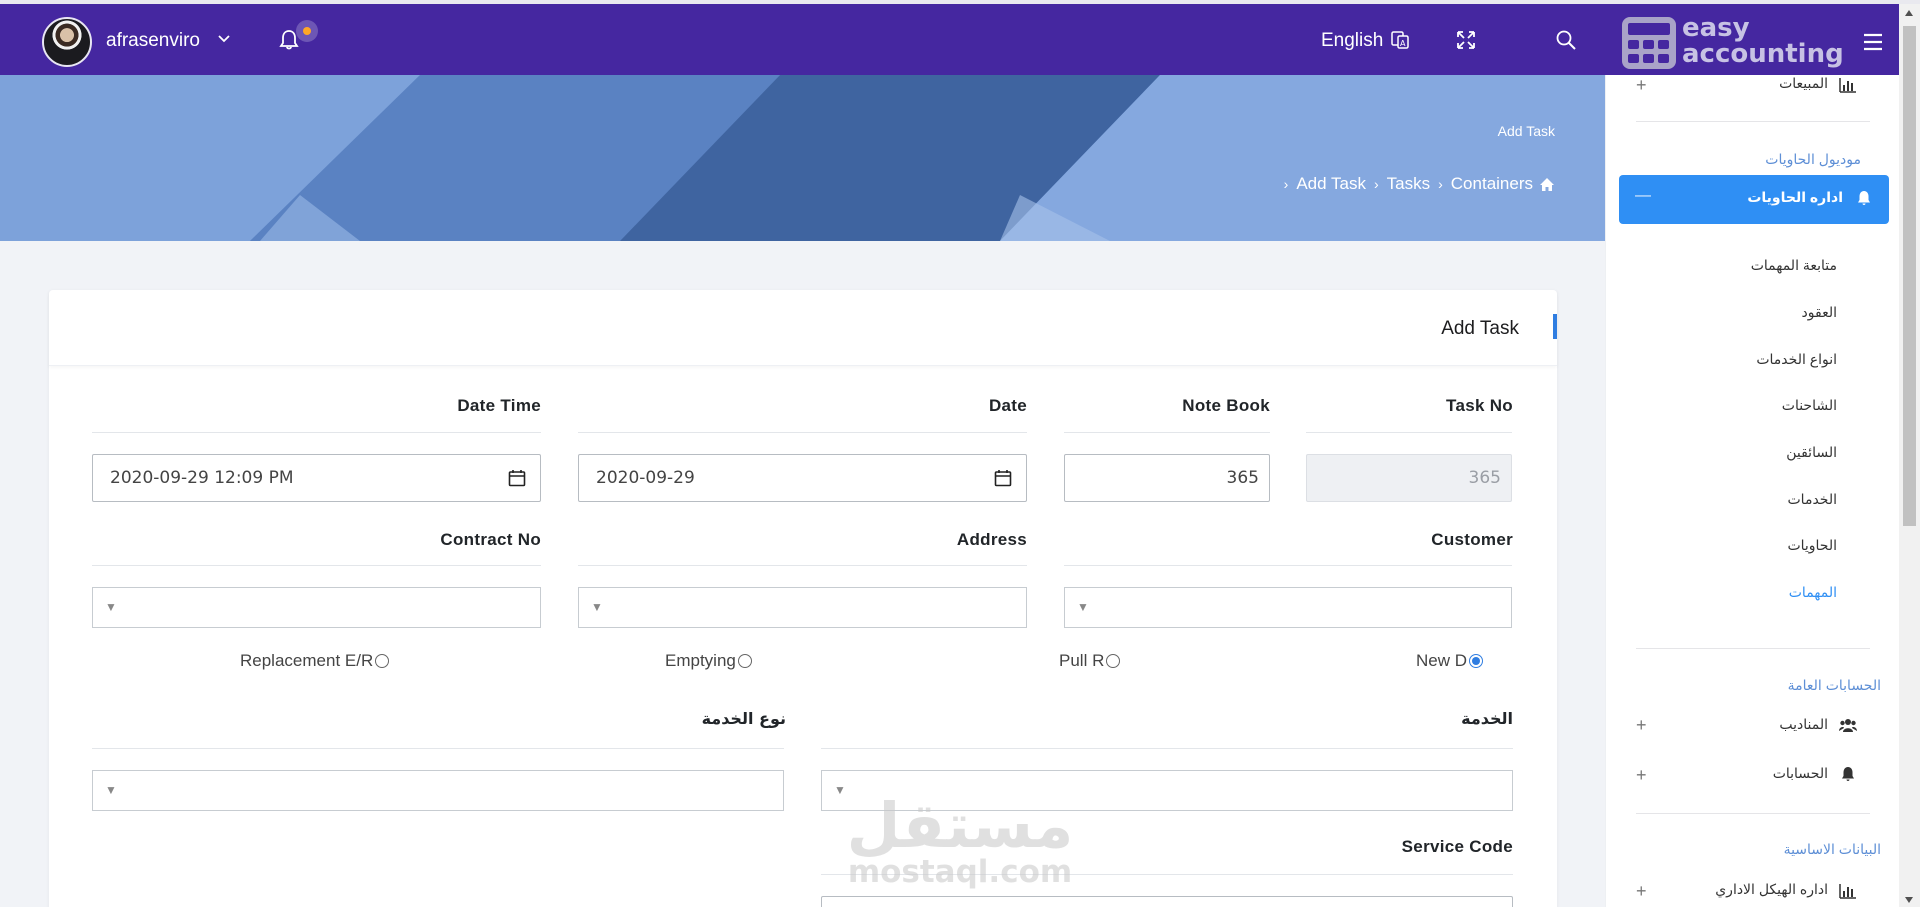  Describe the element at coordinates (1813, 592) in the screenshot. I see `sidebar-sub-tasks: المهمات` at that location.